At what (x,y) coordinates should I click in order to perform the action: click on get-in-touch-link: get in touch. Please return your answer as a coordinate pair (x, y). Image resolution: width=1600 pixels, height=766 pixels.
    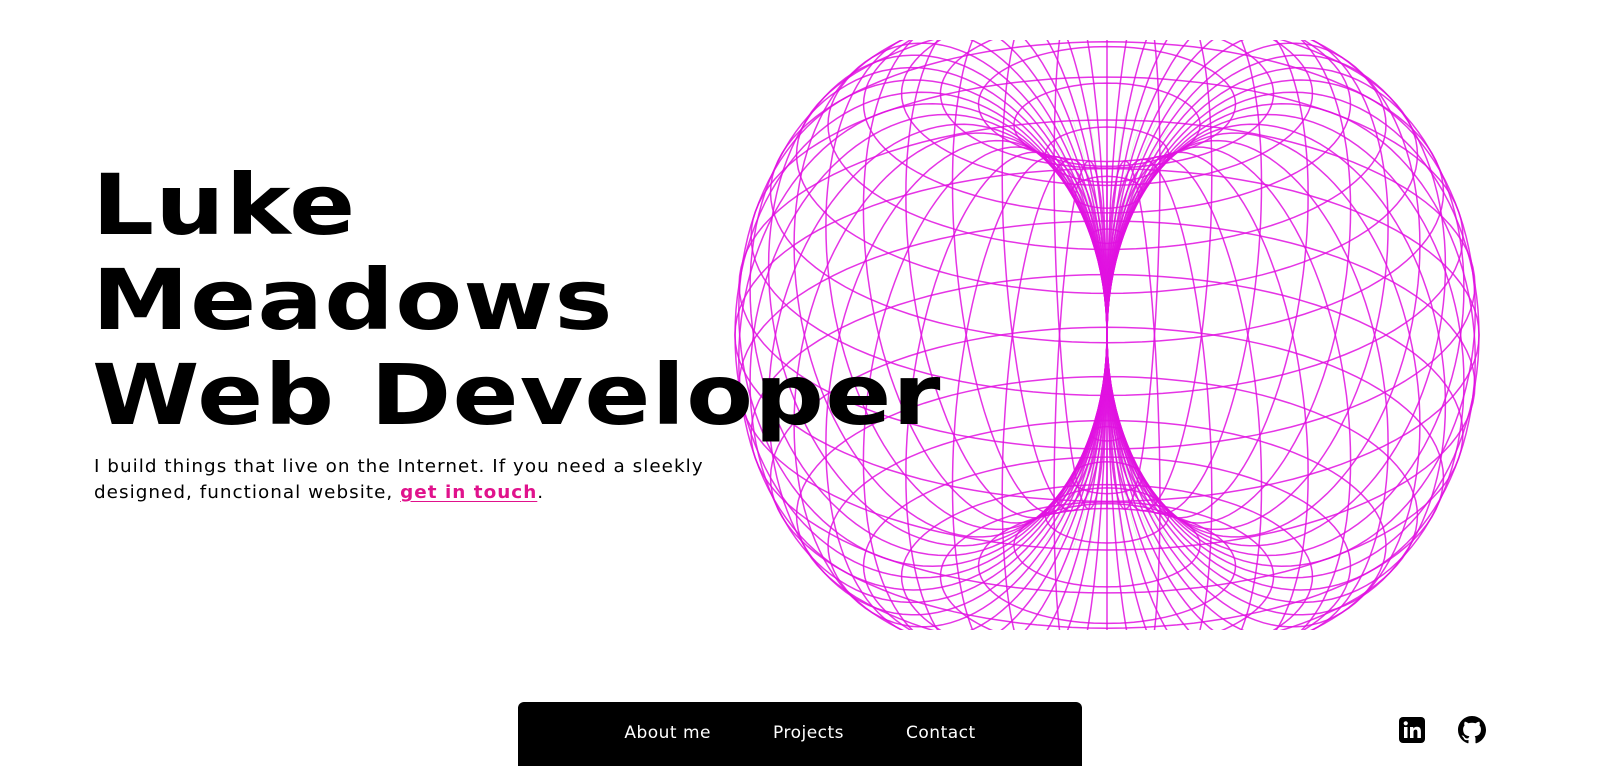
    Looking at the image, I should click on (468, 492).